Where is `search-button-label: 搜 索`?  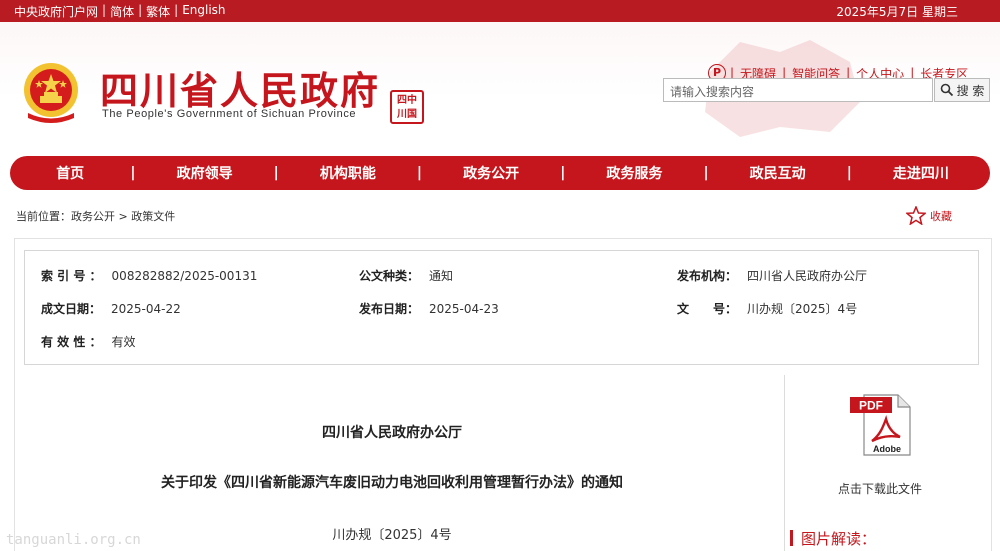 search-button-label: 搜 索 is located at coordinates (970, 90).